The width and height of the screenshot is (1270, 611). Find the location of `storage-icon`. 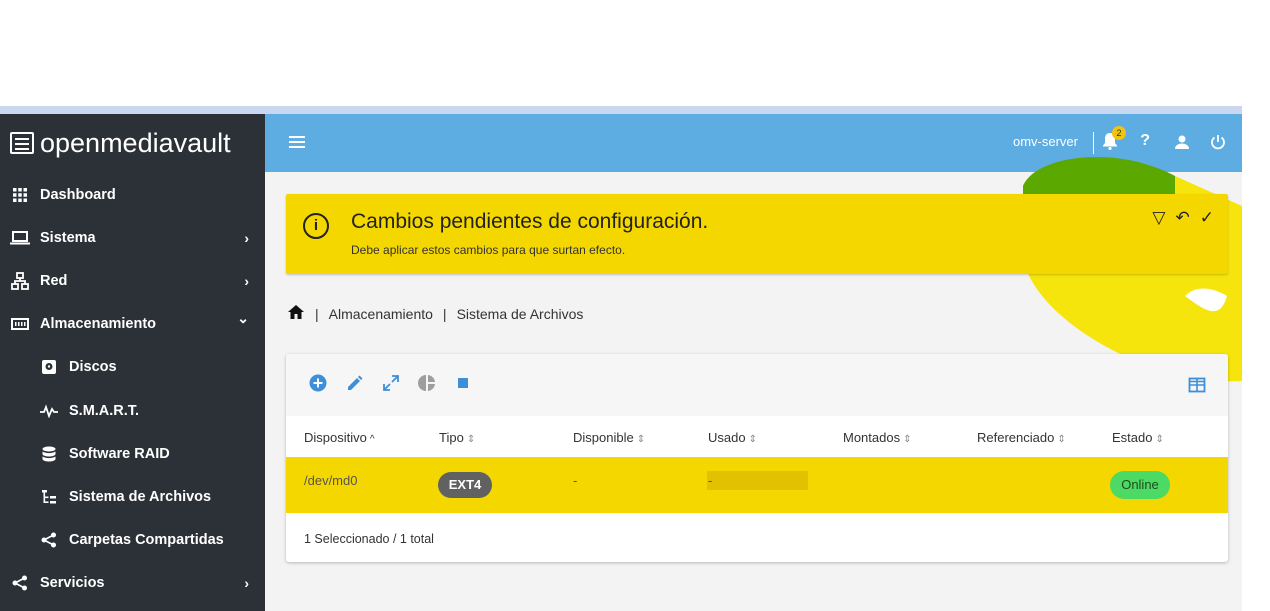

storage-icon is located at coordinates (20, 324).